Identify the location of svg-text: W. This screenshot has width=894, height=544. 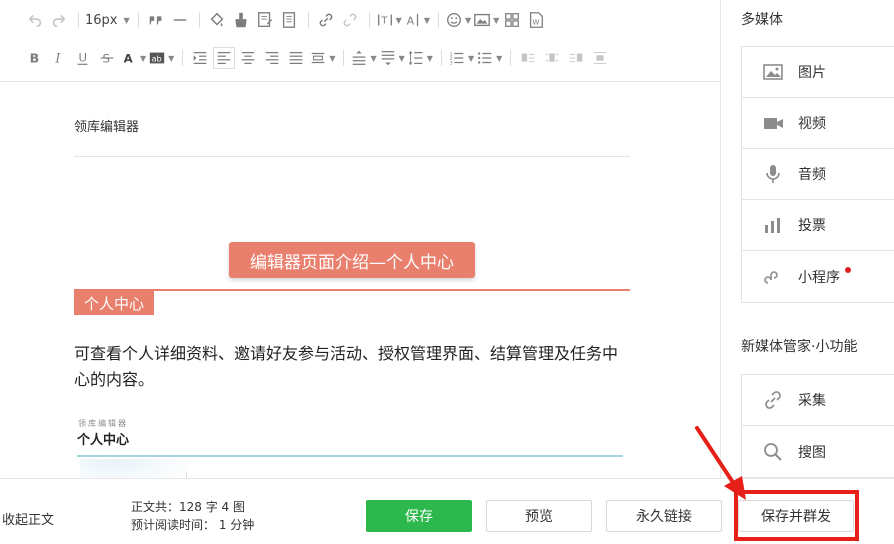
(536, 22).